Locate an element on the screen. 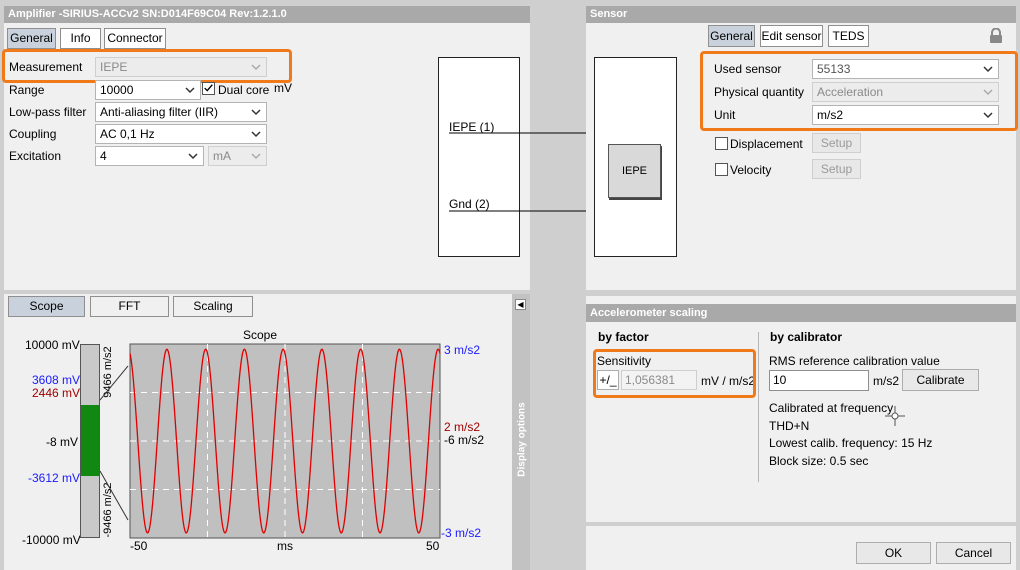  collapse-arrow-icon: ◀ is located at coordinates (520, 304).